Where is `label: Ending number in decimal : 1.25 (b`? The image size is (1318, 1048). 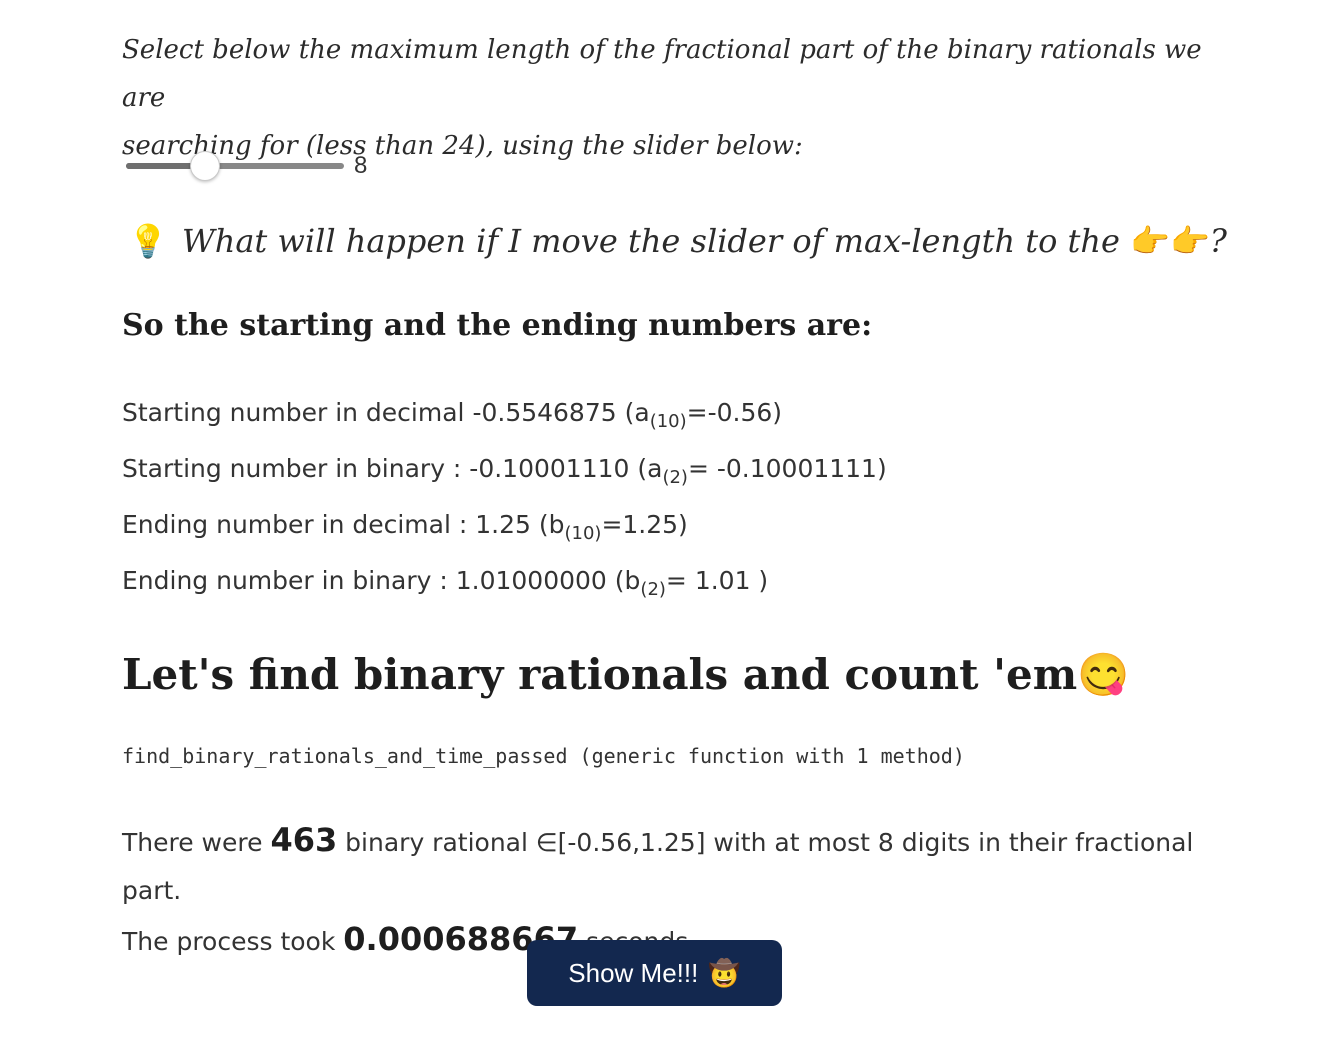
label: Ending number in decimal : 1.25 (b is located at coordinates (343, 524).